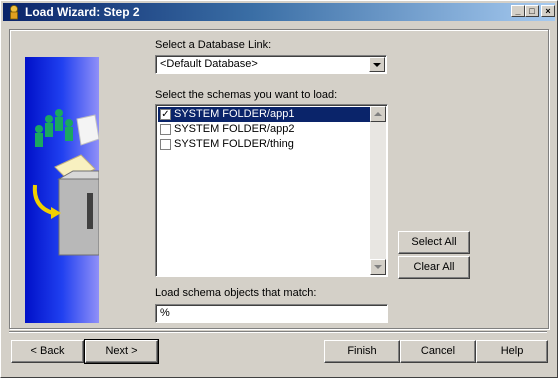 This screenshot has height=378, width=558. I want to click on database-link-select: <Default Database>, so click(271, 64).